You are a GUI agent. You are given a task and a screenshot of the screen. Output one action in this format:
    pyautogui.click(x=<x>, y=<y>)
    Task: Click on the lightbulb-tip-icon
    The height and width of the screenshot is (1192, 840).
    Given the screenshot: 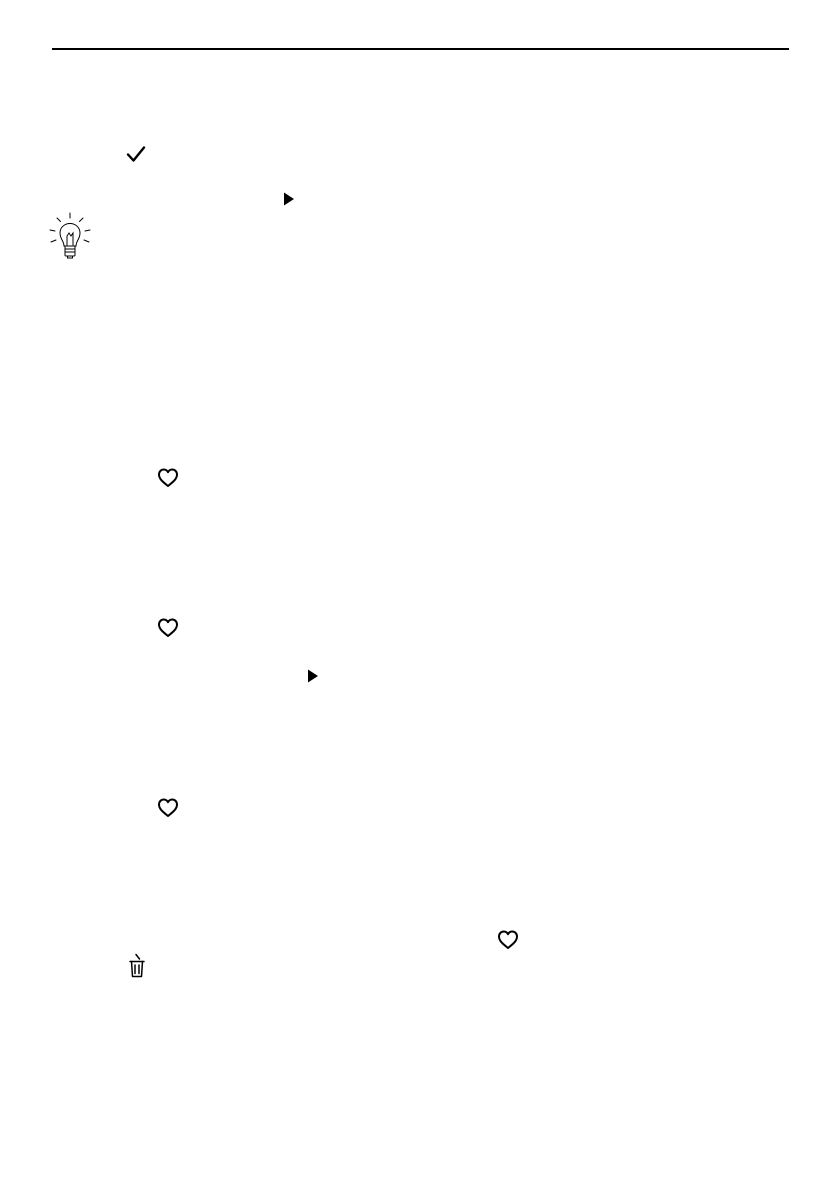 What is the action you would take?
    pyautogui.click(x=70, y=237)
    